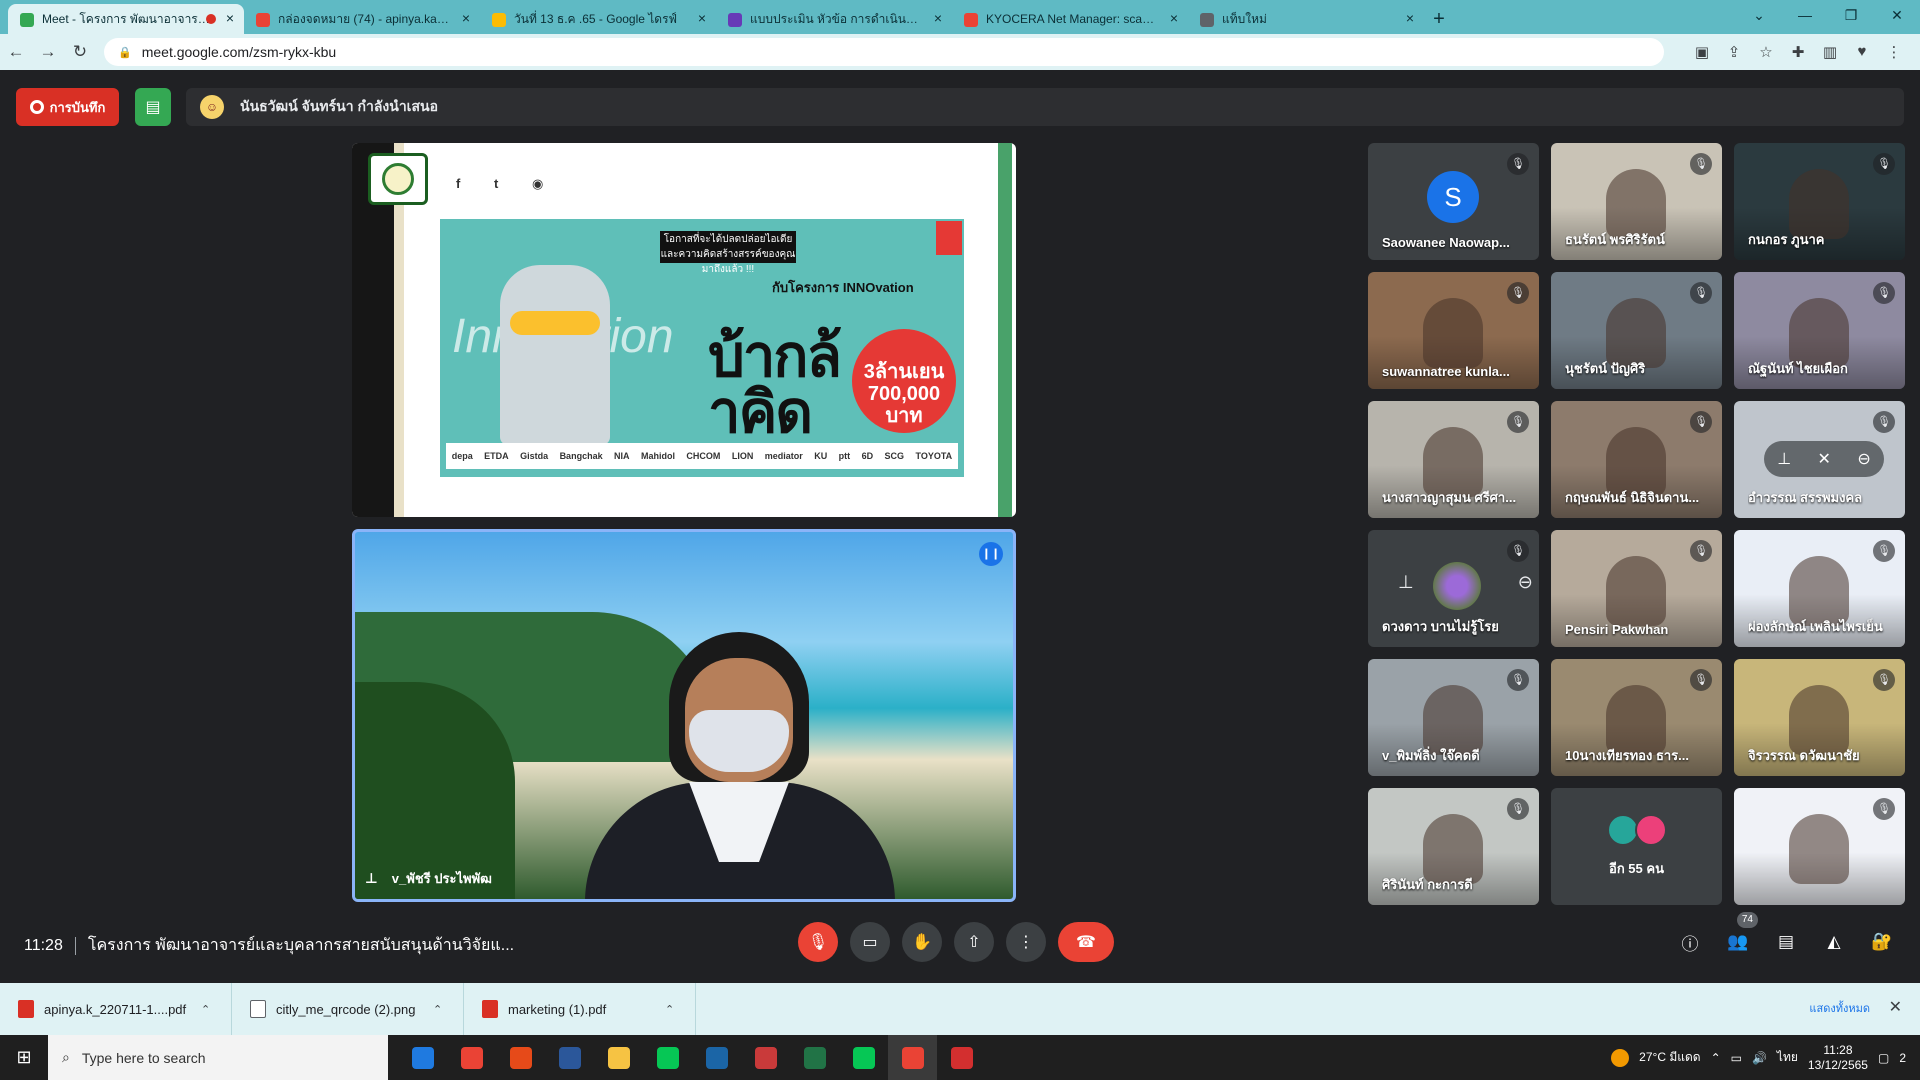 This screenshot has height=1080, width=1920. What do you see at coordinates (1620, 1057) in the screenshot?
I see `weather-icon` at bounding box center [1620, 1057].